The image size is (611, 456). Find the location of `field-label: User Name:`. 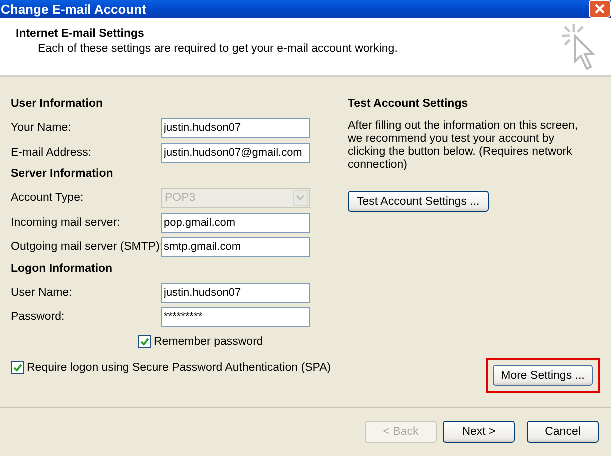

field-label: User Name: is located at coordinates (42, 292).